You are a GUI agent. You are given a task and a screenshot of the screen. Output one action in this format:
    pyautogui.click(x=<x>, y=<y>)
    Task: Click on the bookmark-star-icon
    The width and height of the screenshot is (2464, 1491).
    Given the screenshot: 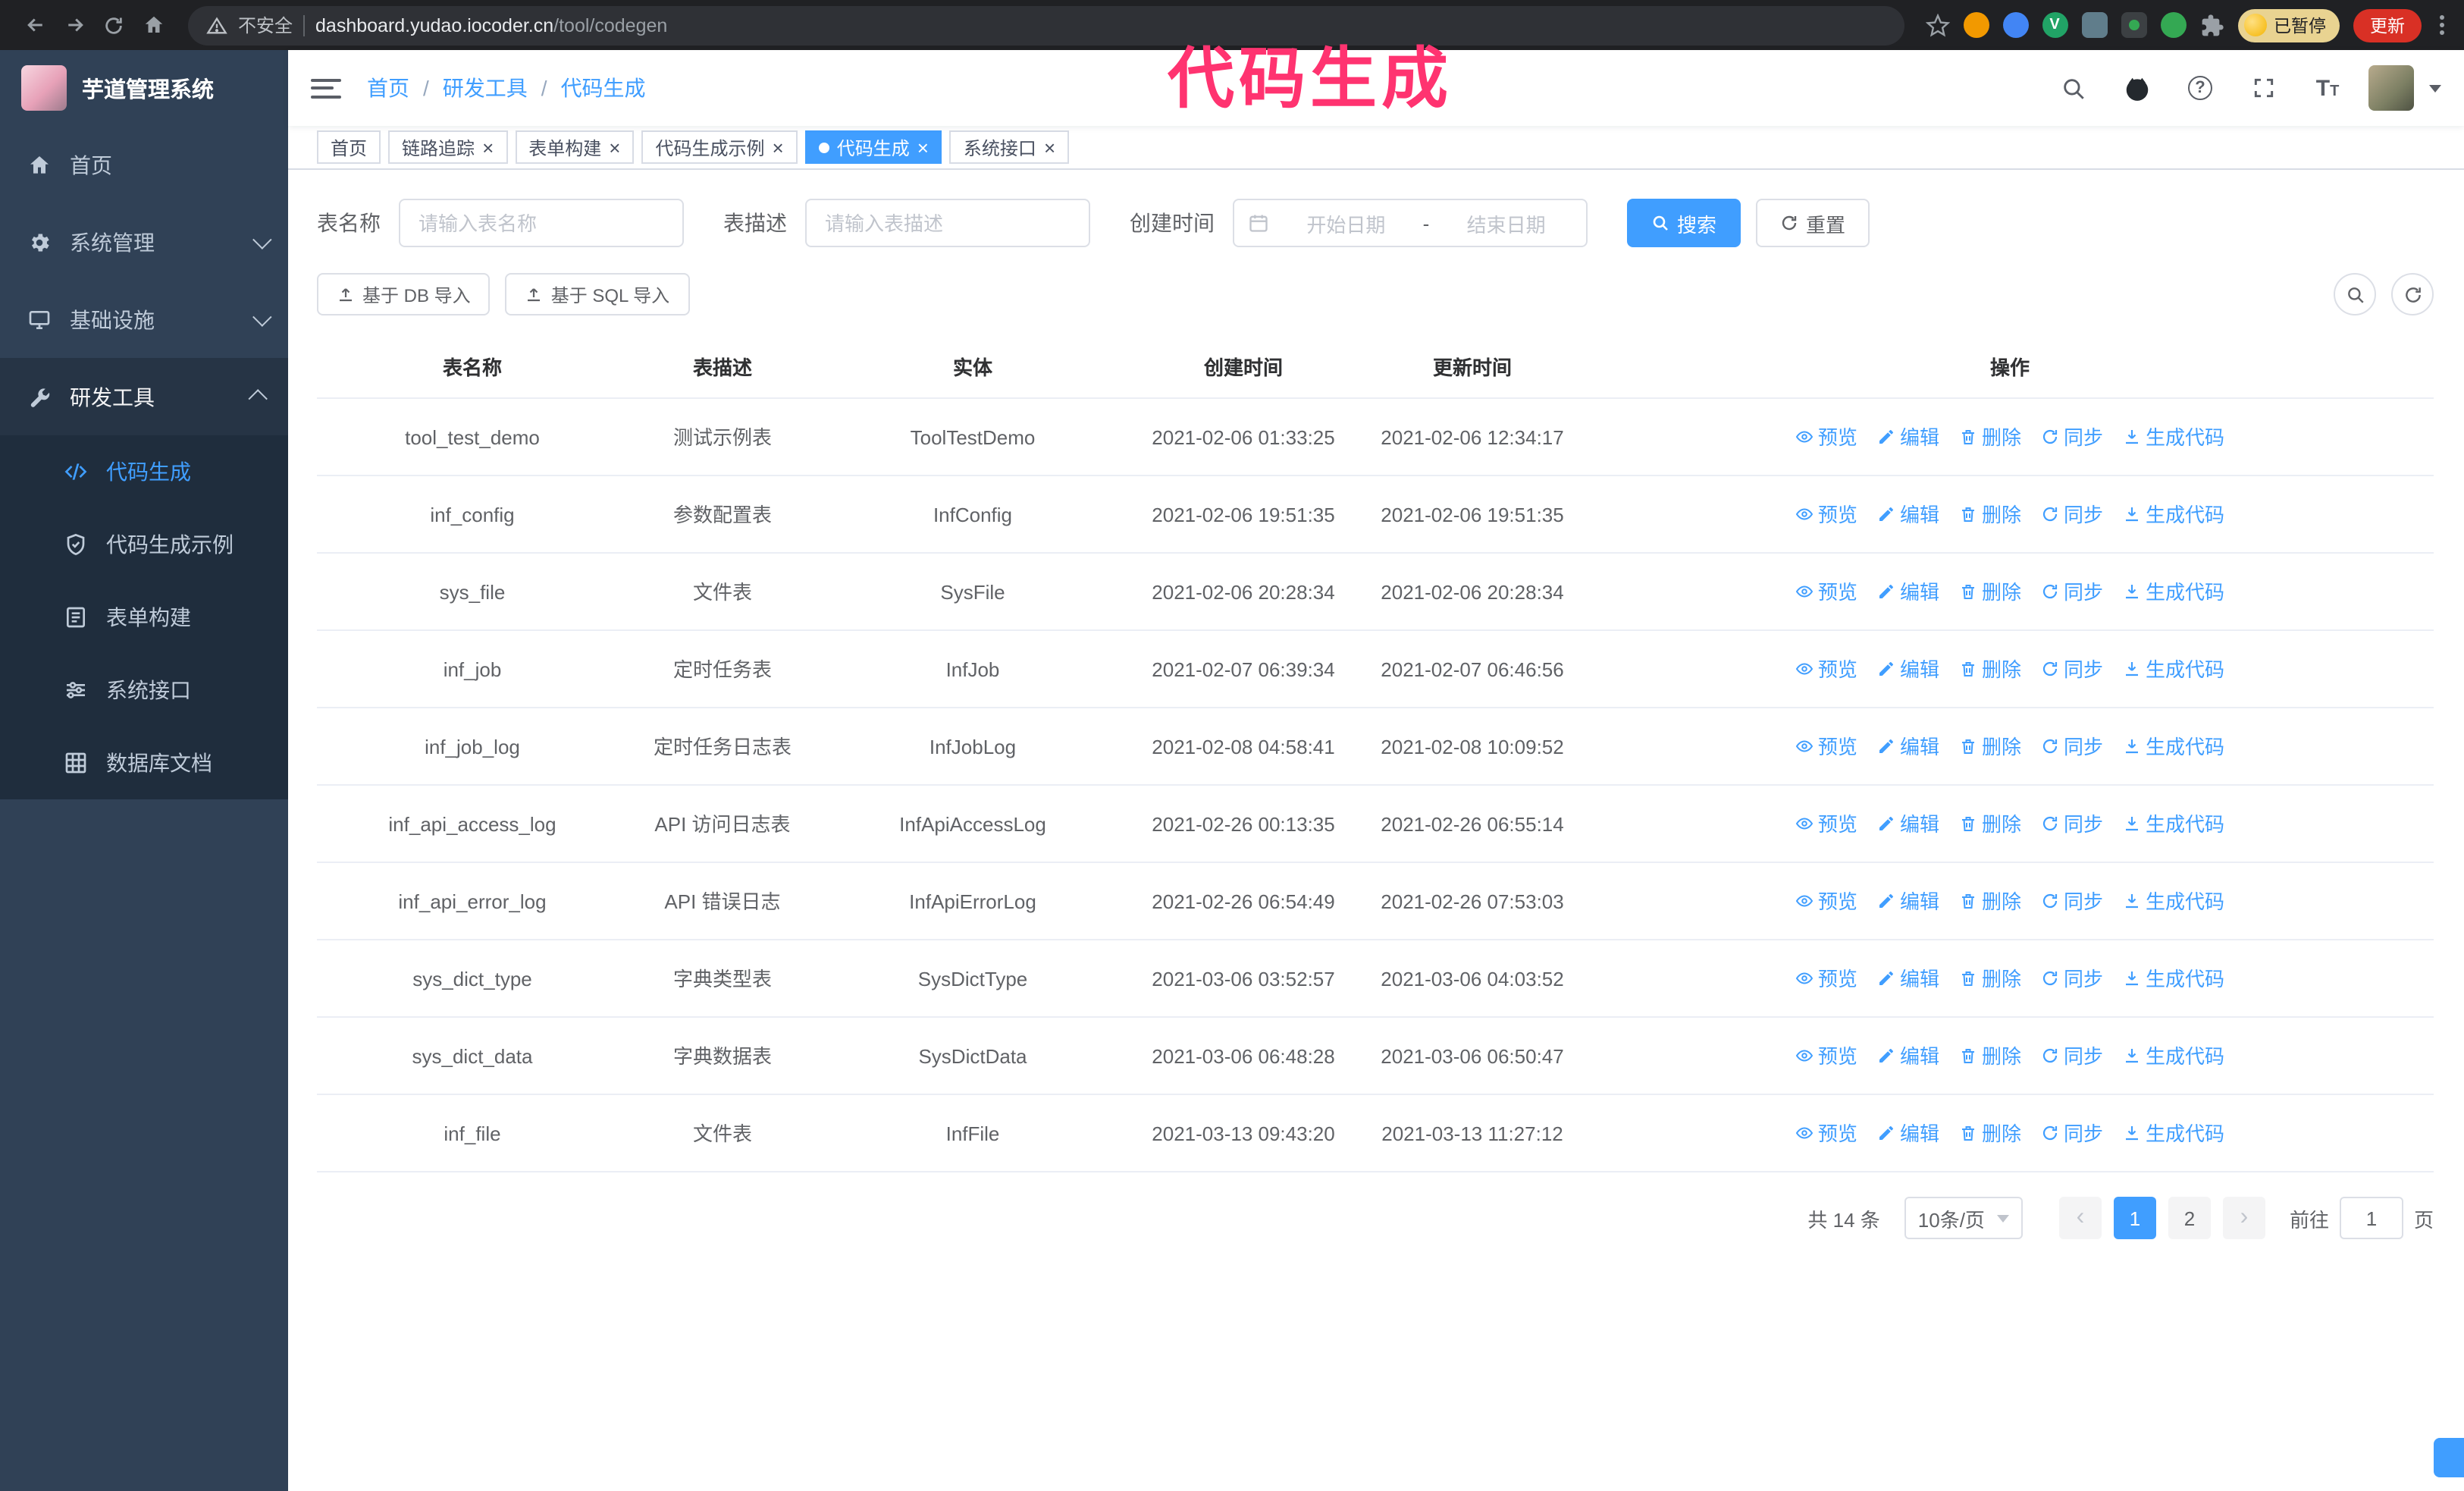 What is the action you would take?
    pyautogui.click(x=1937, y=25)
    